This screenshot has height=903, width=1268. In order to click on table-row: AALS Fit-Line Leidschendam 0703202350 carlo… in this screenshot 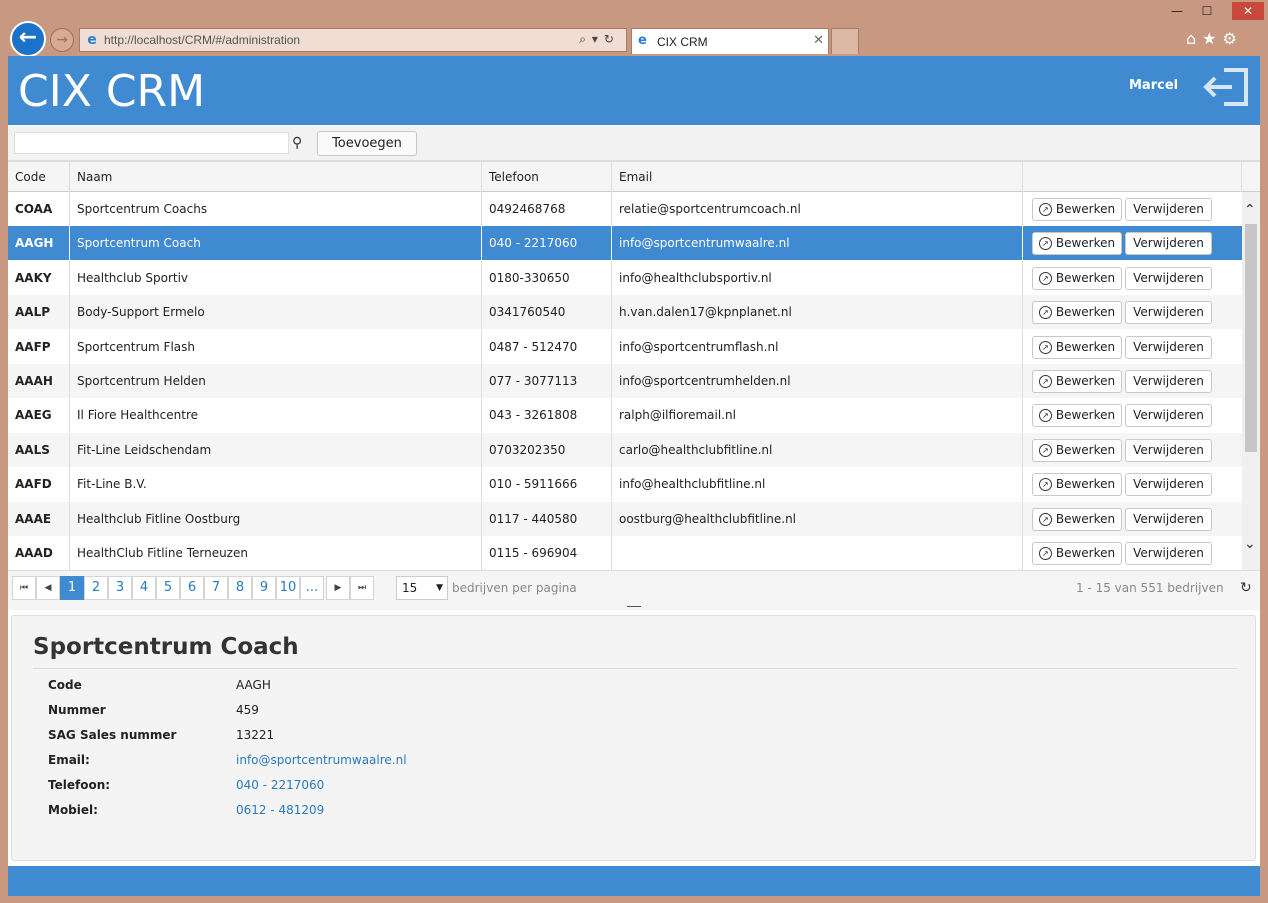, I will do `click(625, 450)`.